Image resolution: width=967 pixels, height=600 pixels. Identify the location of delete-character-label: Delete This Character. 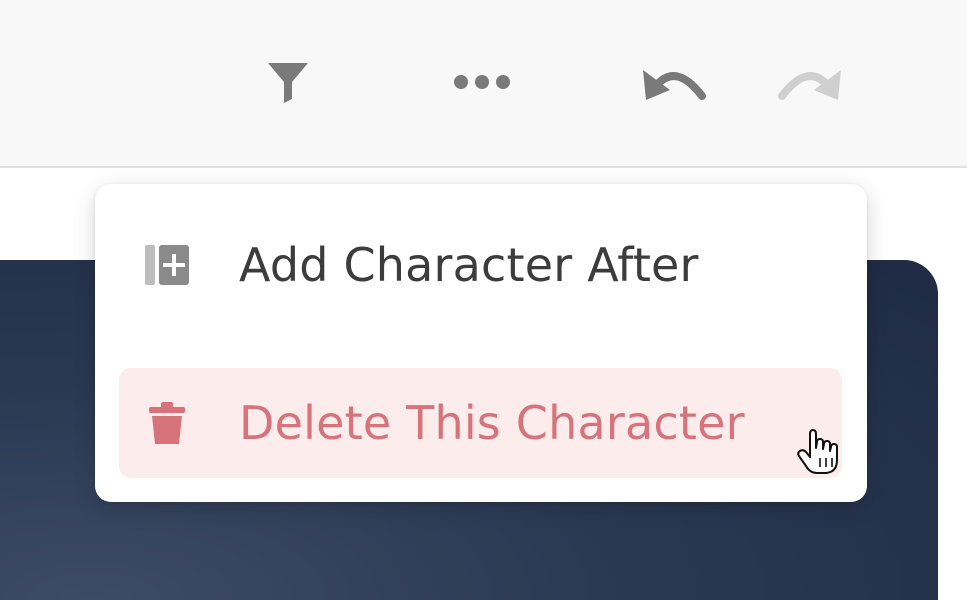
(492, 423).